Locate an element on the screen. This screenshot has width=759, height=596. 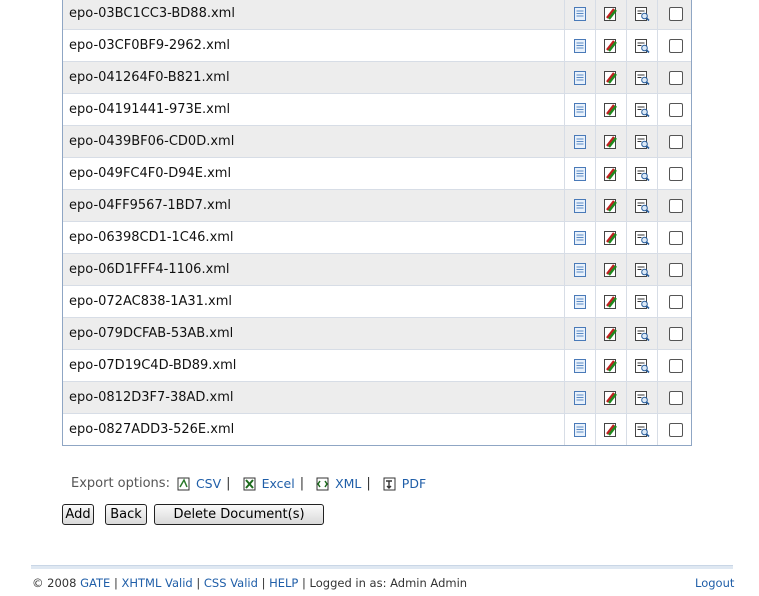
table-row: epo-03CF0BF9-2962.xml is located at coordinates (377, 45).